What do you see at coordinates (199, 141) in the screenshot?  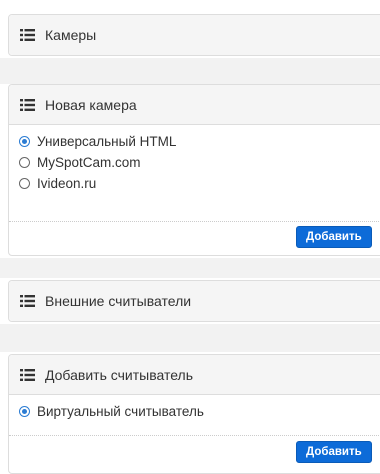 I see `camera-option-universal-html: Универсальный HTML` at bounding box center [199, 141].